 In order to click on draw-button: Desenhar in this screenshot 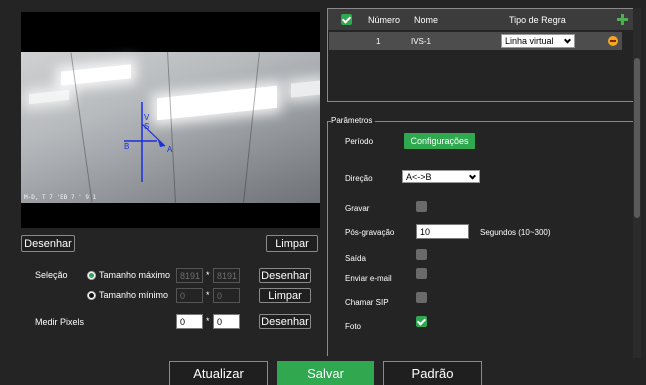, I will do `click(48, 243)`.